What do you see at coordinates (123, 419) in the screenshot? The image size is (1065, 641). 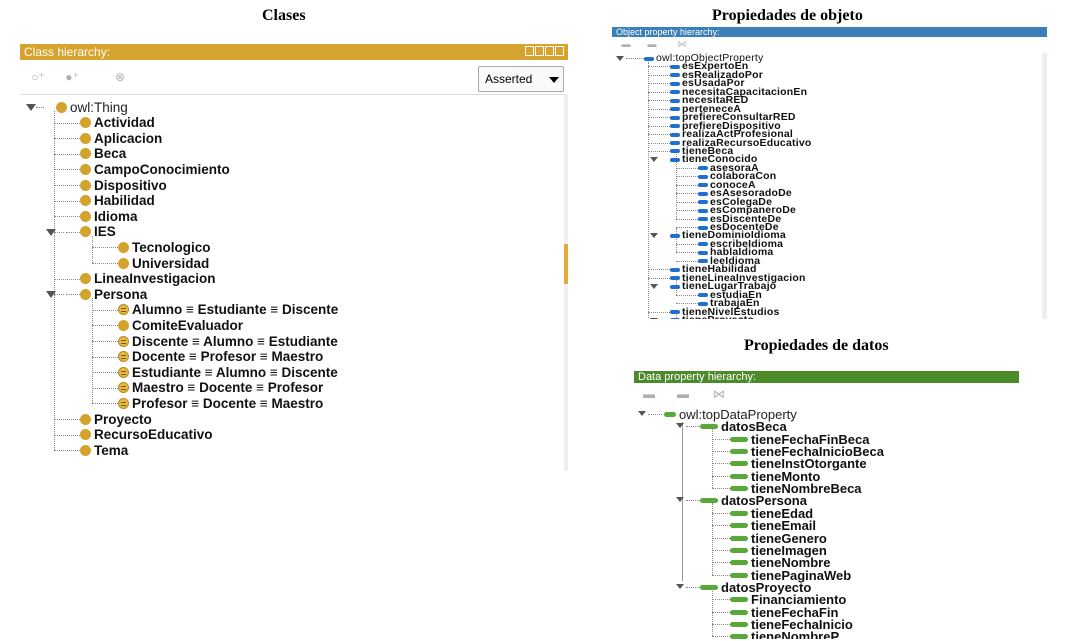 I see `tree-node-label: Proyecto` at bounding box center [123, 419].